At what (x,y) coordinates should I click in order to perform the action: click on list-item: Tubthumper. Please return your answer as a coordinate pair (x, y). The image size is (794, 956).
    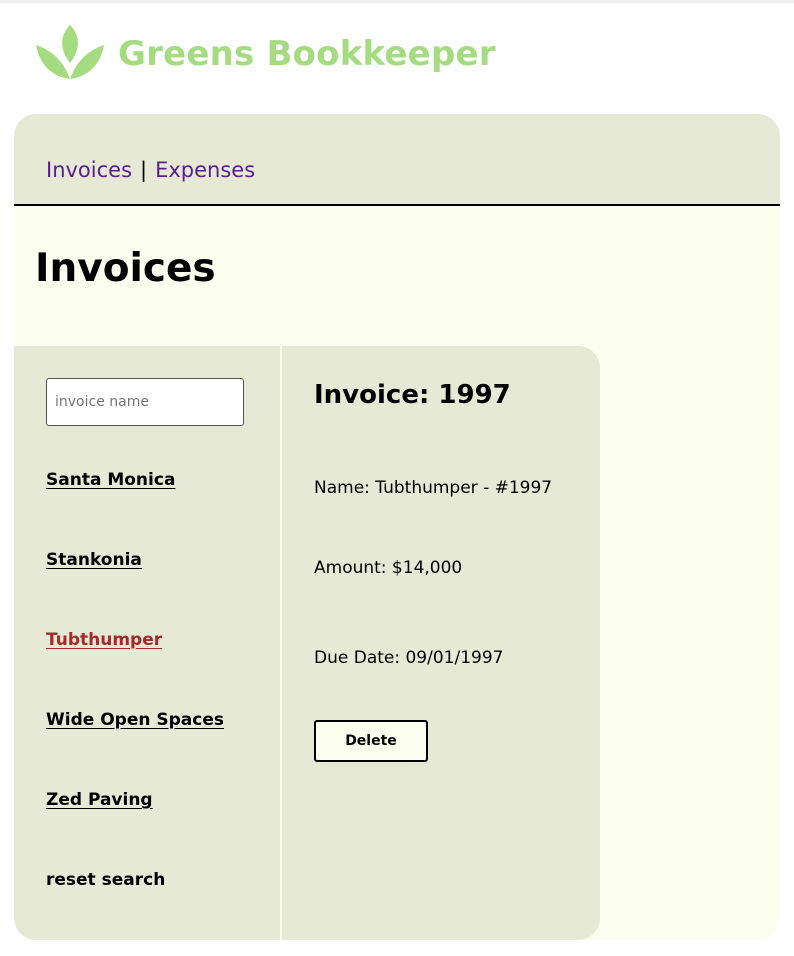
    Looking at the image, I should click on (135, 668).